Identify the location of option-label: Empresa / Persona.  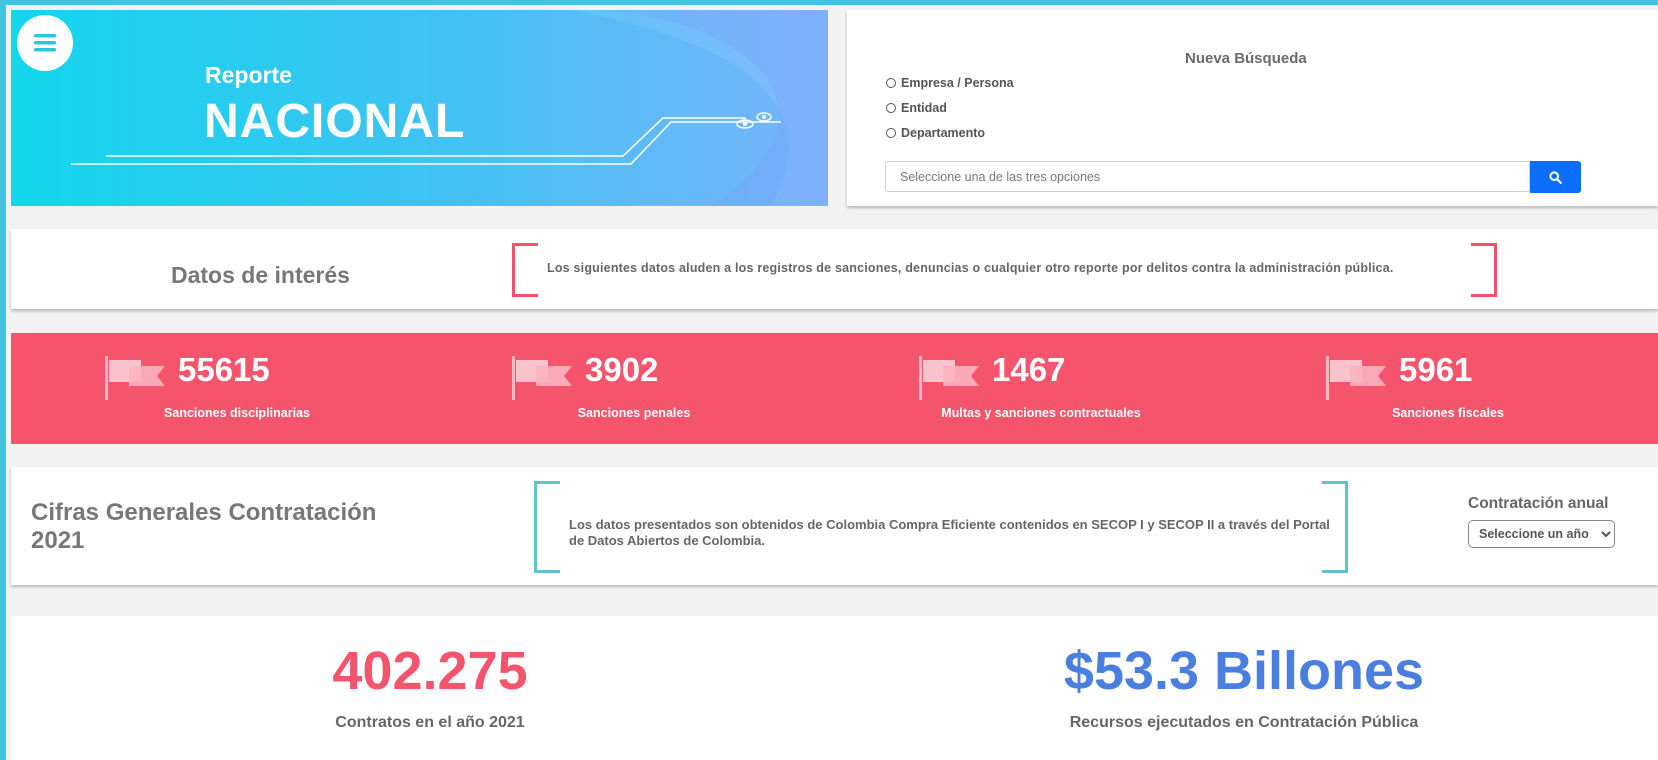
(957, 83).